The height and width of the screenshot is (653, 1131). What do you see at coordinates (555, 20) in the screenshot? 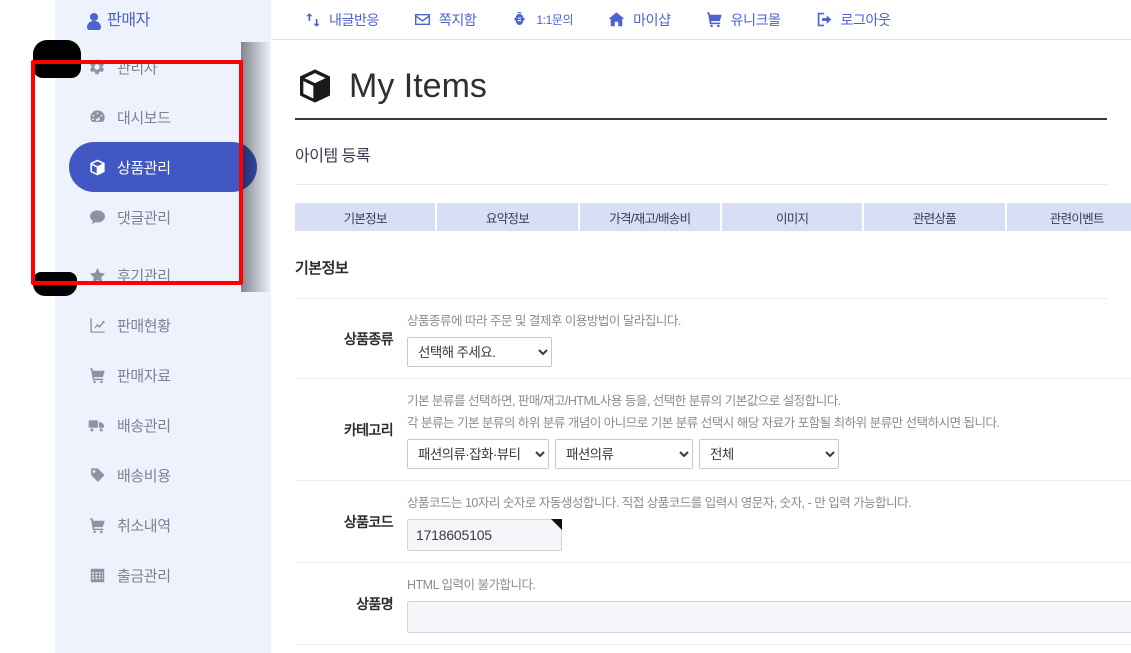
I see `topnav-item-label: 1:1문의` at bounding box center [555, 20].